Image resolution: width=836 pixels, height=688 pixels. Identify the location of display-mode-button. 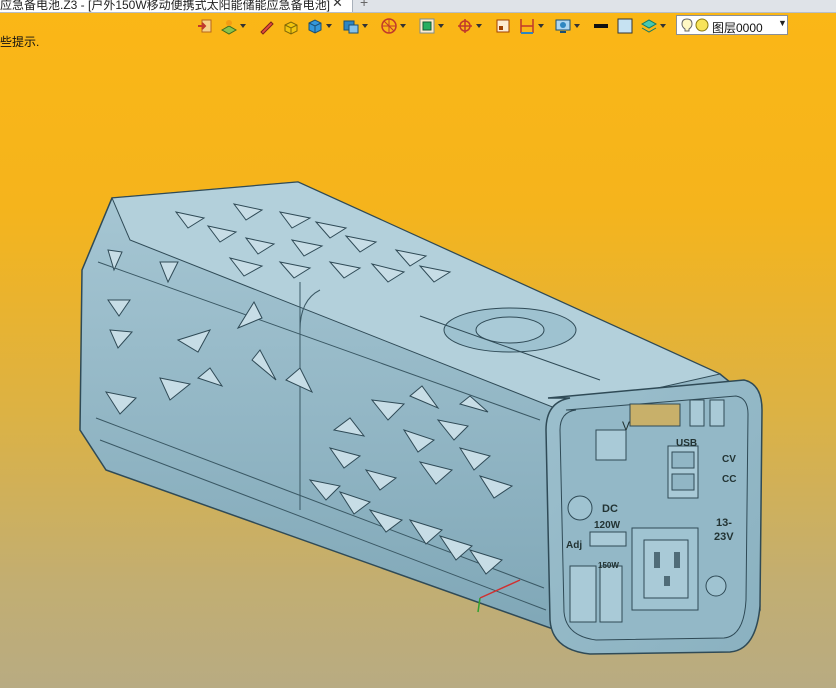
(355, 26).